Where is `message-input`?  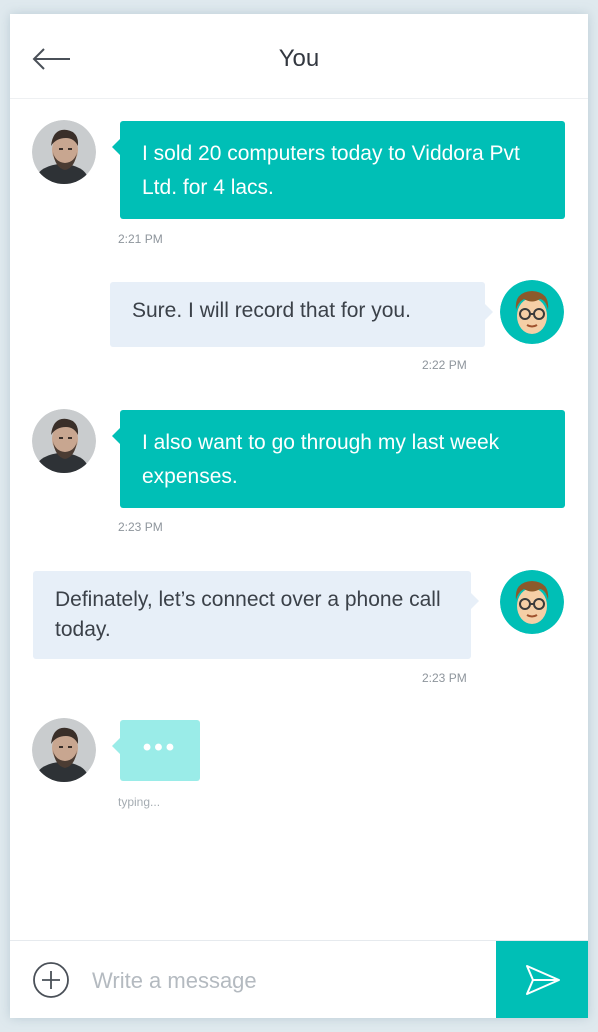 message-input is located at coordinates (287, 981).